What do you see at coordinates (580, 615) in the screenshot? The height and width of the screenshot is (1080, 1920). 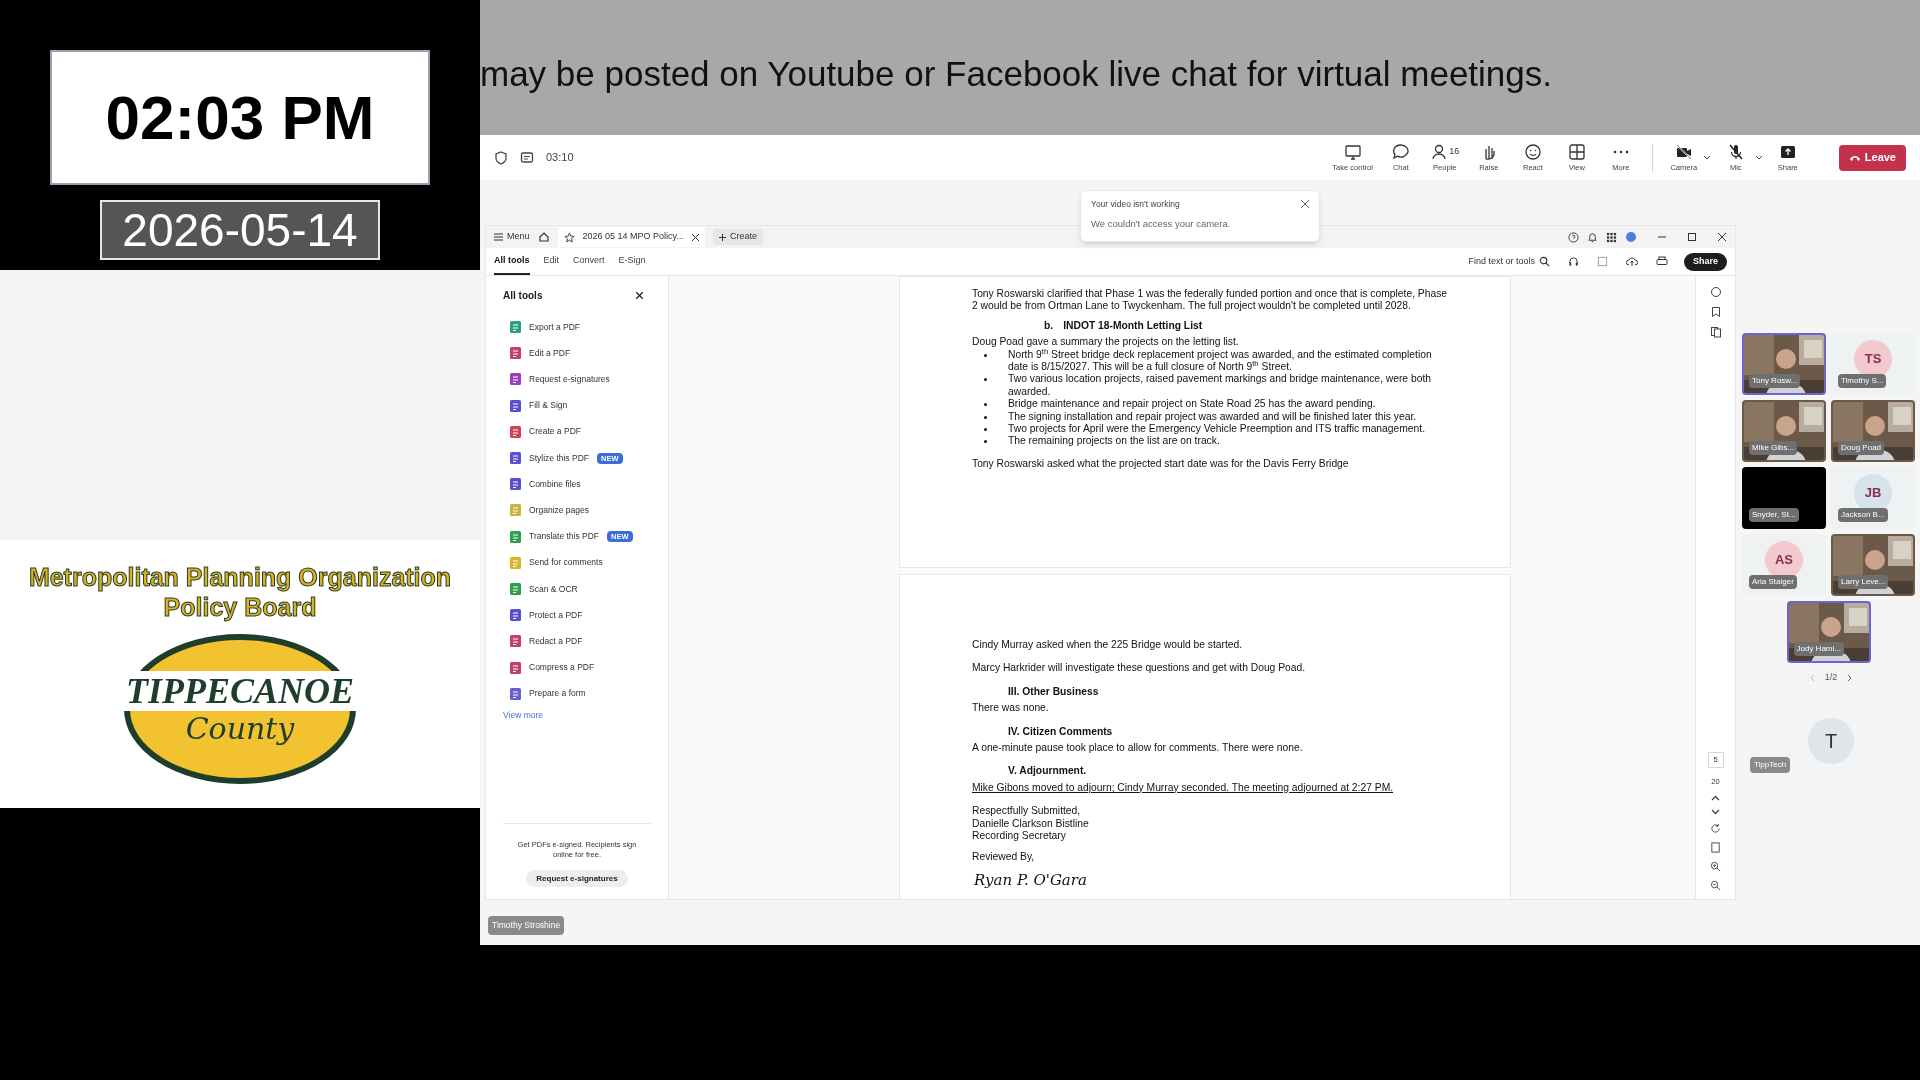 I see `tool-item: Protect a PDF` at bounding box center [580, 615].